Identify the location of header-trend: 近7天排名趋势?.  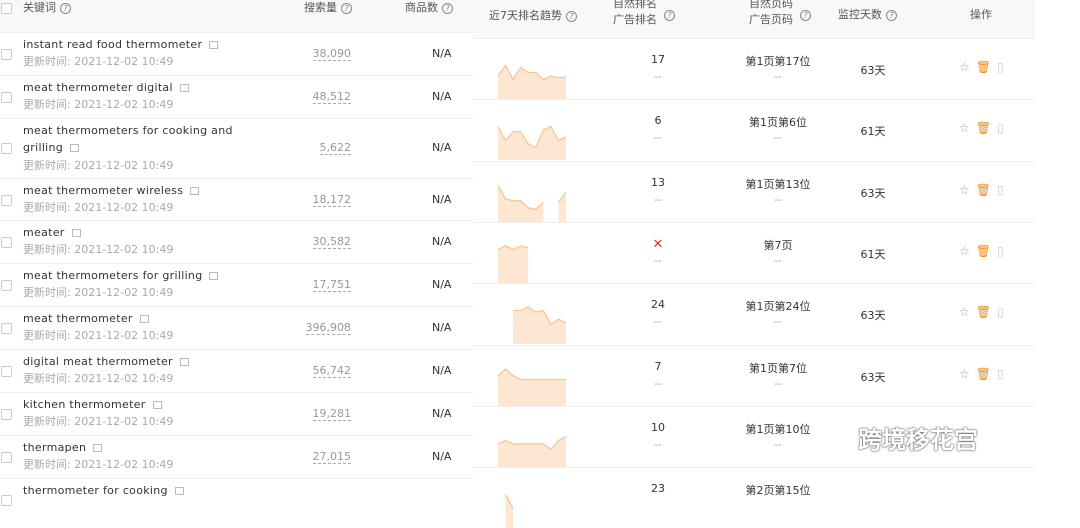
(533, 16).